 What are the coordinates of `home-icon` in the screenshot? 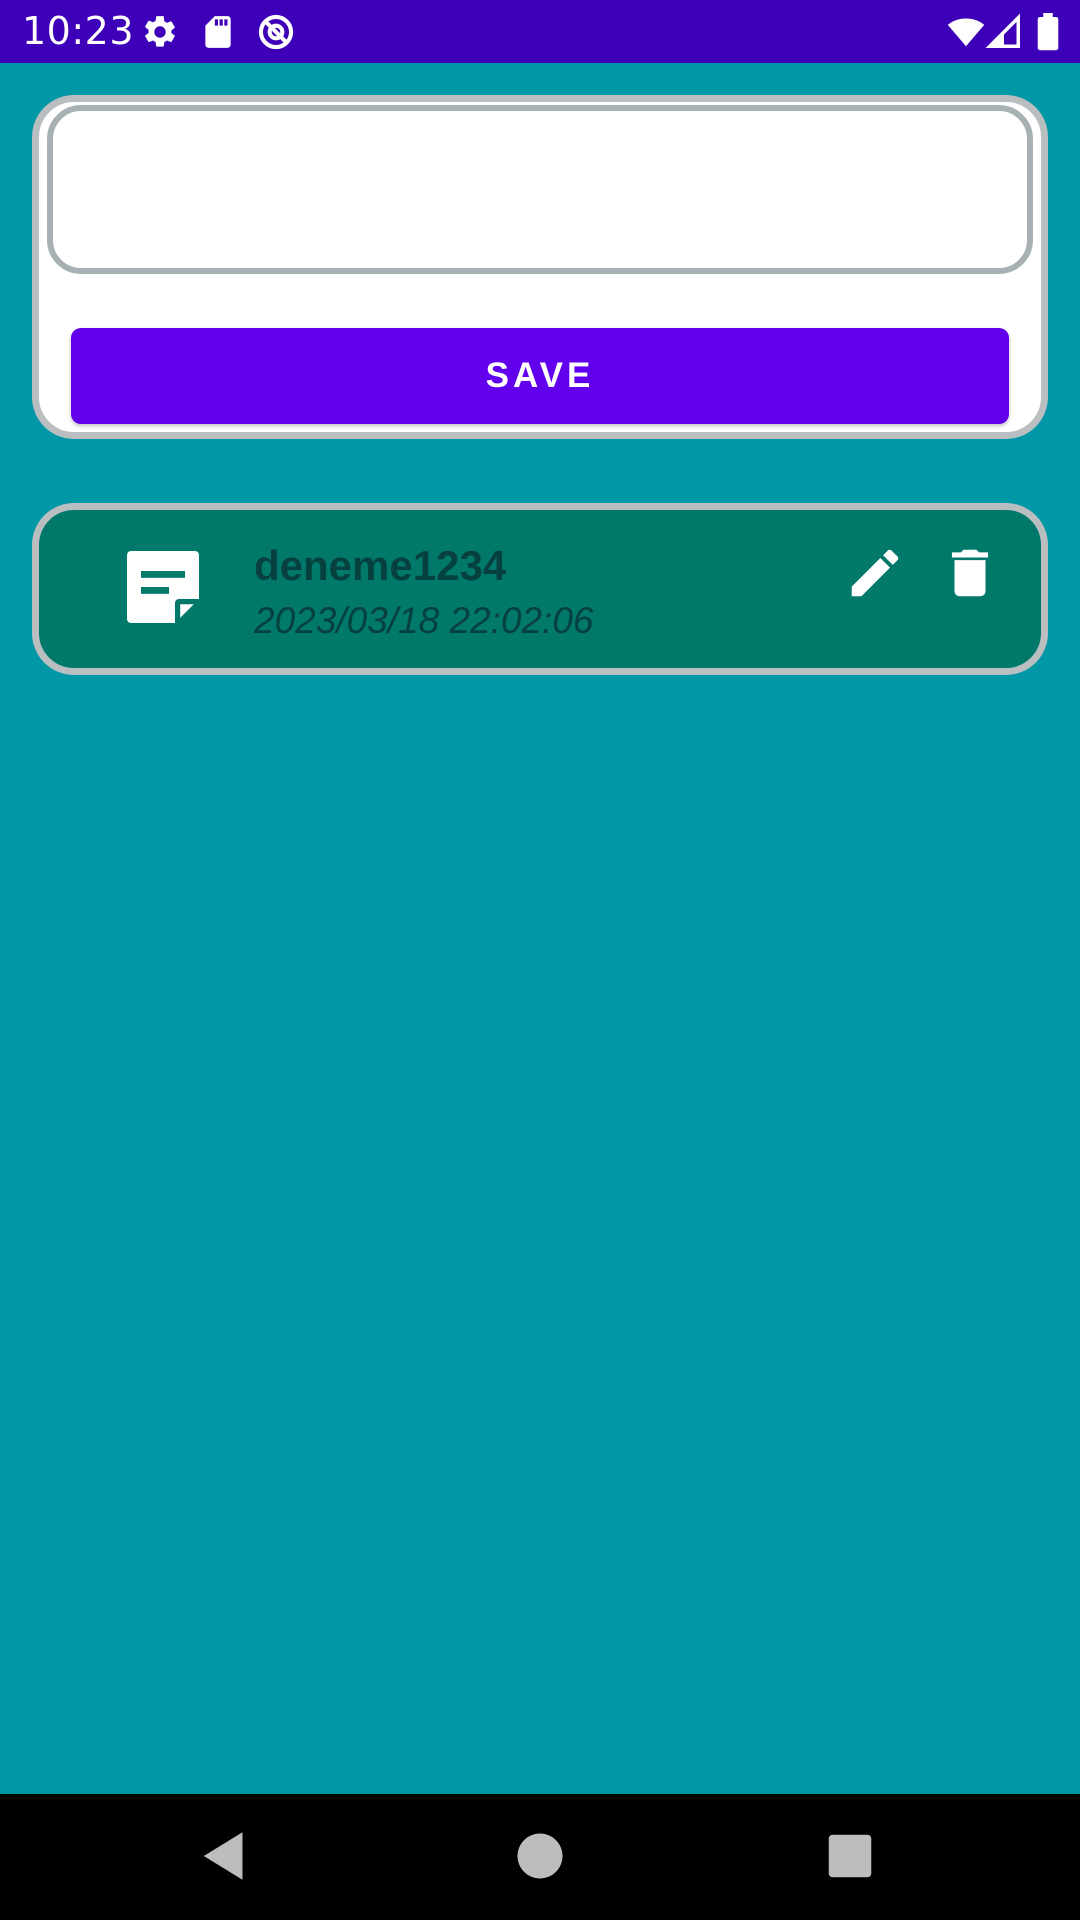 It's located at (540, 1856).